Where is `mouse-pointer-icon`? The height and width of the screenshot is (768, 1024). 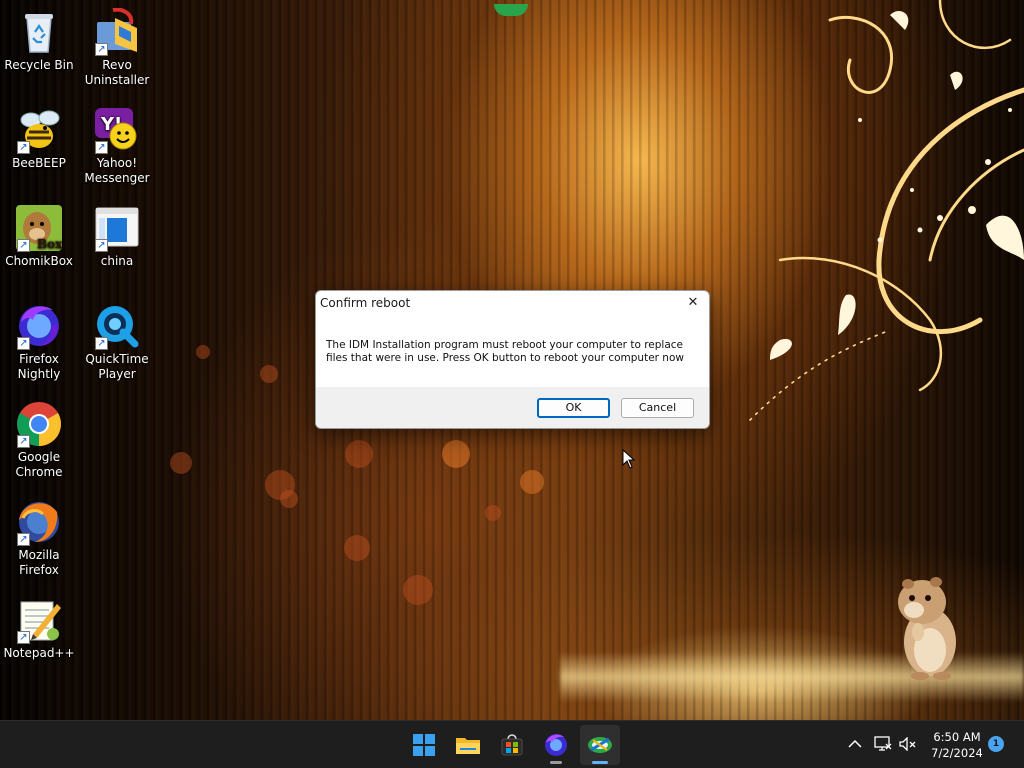
mouse-pointer-icon is located at coordinates (629, 459).